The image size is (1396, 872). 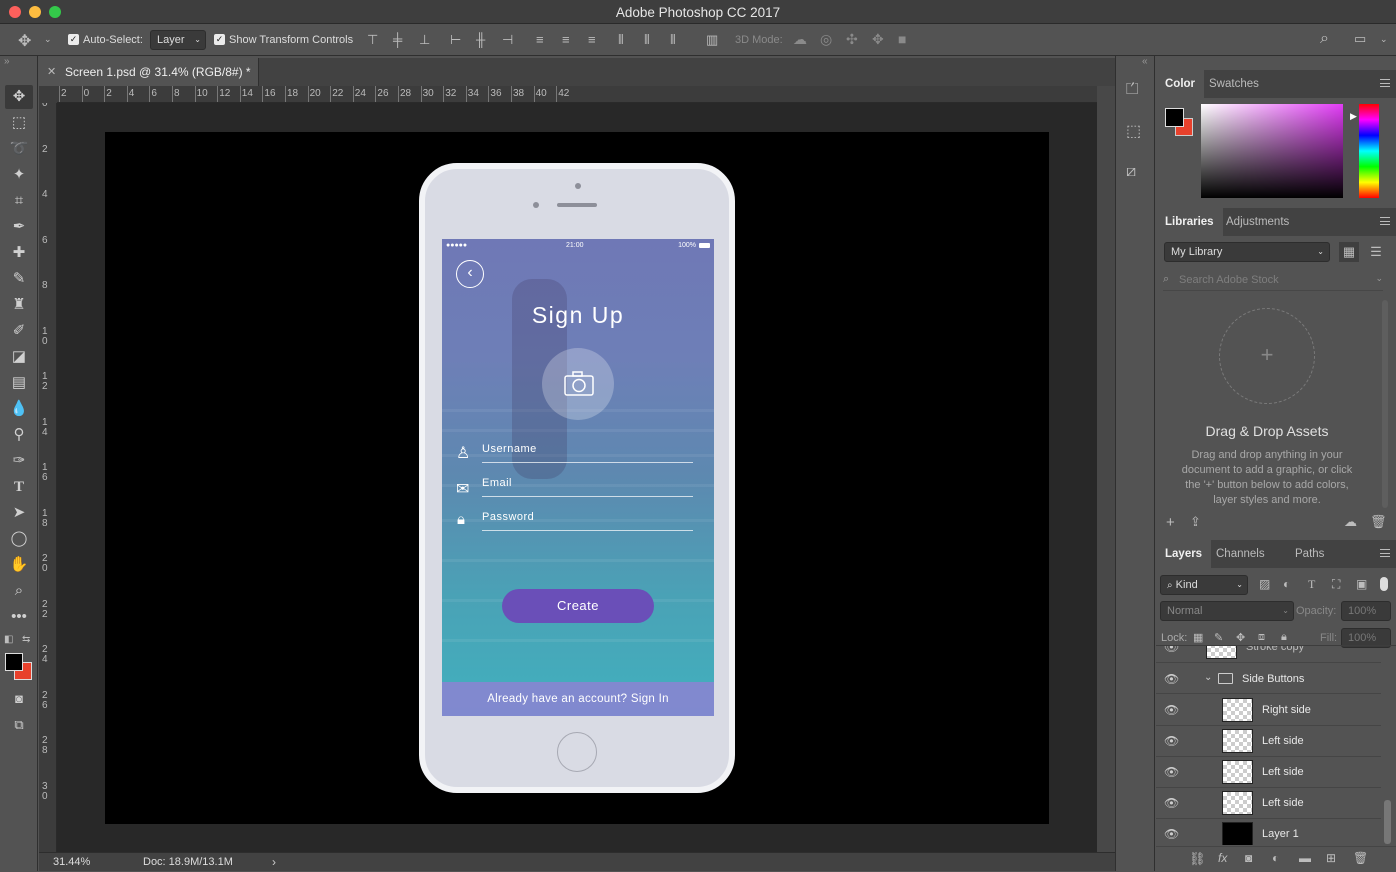 What do you see at coordinates (1275, 858) in the screenshot?
I see `adjustment-layer-icon: ◐` at bounding box center [1275, 858].